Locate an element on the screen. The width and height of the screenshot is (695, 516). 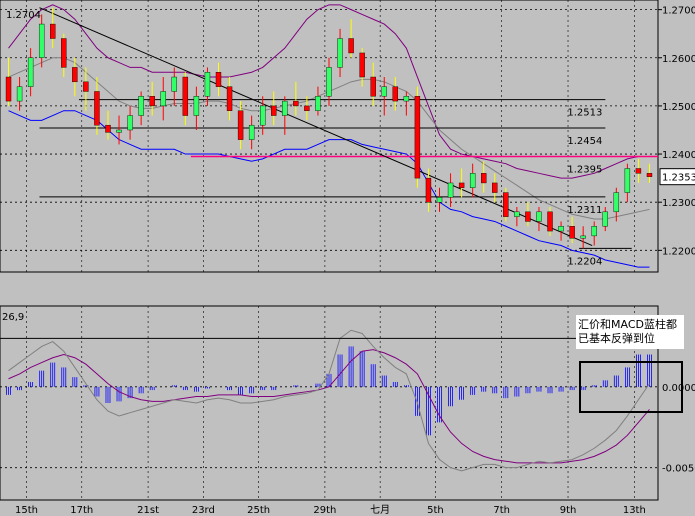
price-tick-label: 1.2500 is located at coordinates (678, 107).